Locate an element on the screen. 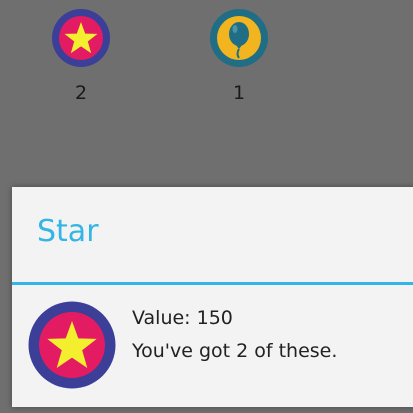  badge-value-text: Value: 150 is located at coordinates (182, 318).